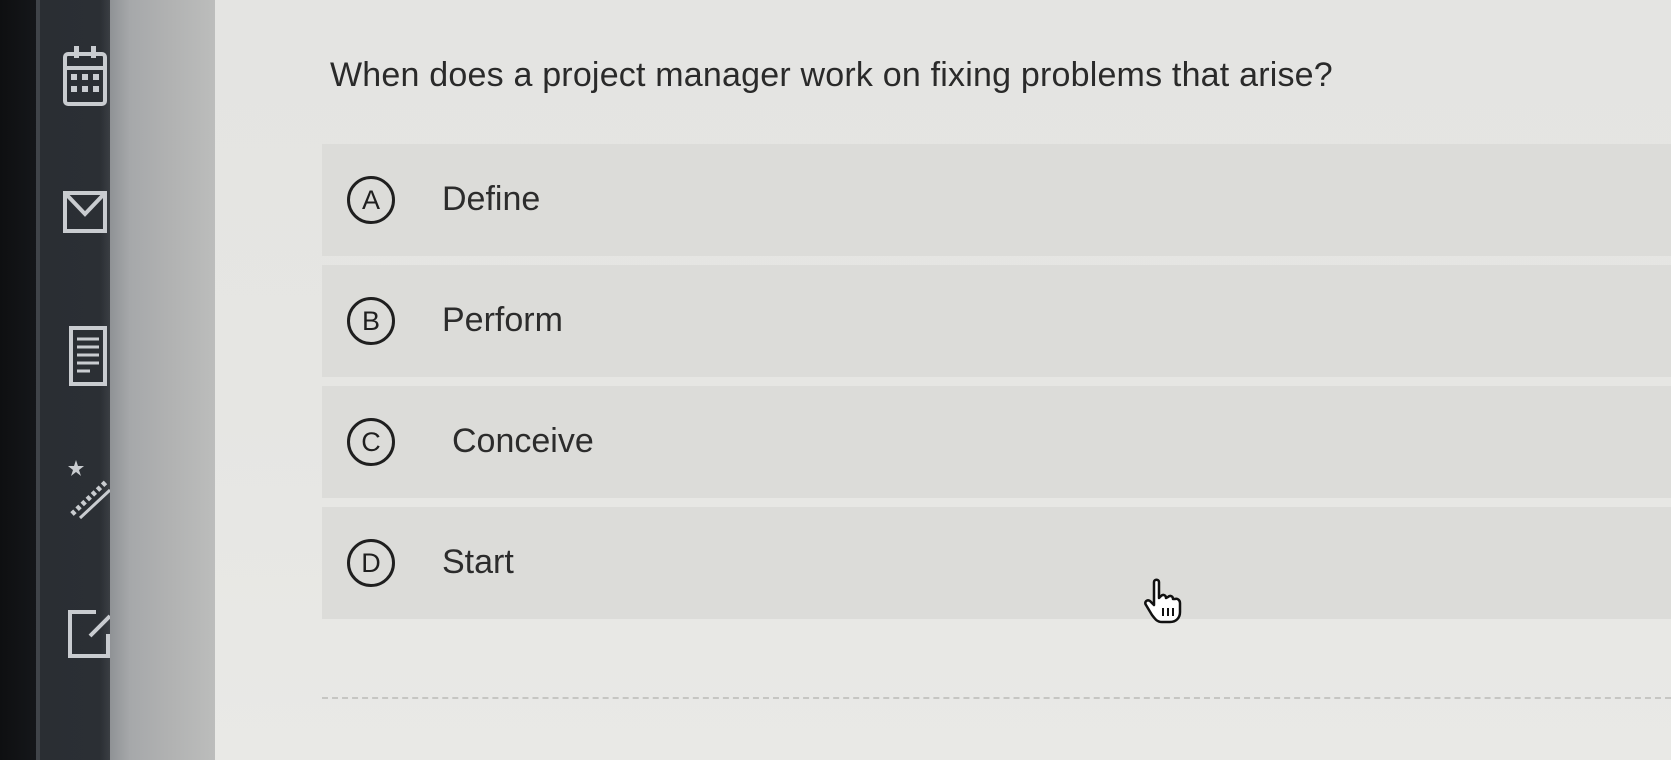 The image size is (1671, 760). What do you see at coordinates (162, 380) in the screenshot?
I see `side-gutter` at bounding box center [162, 380].